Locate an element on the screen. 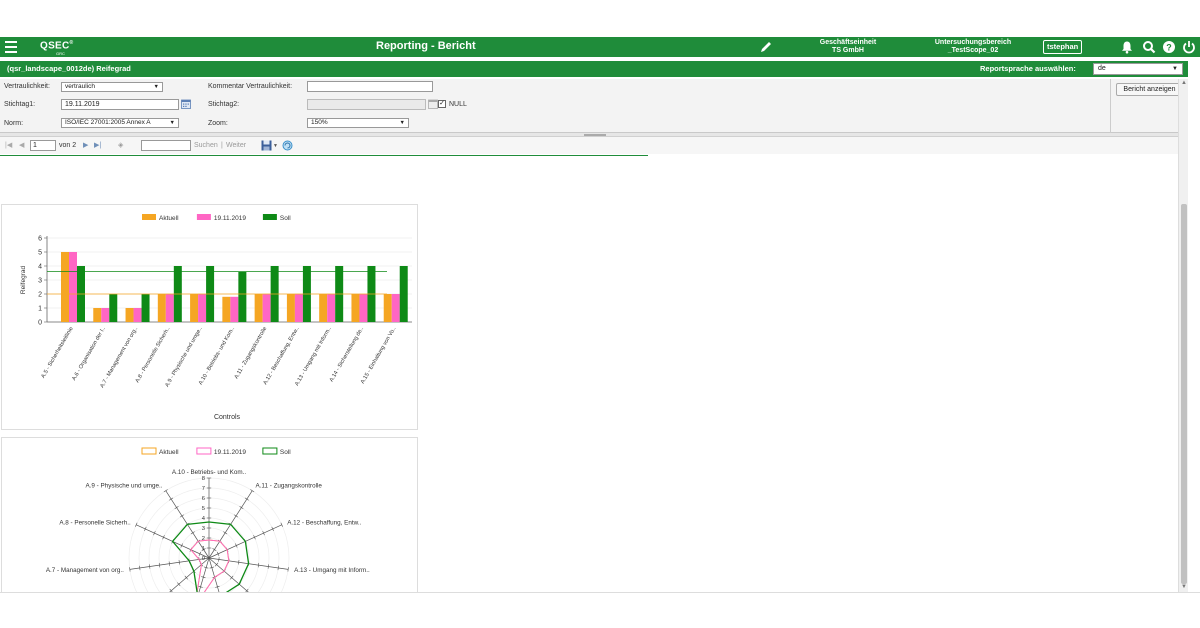  confidentiality-value: vertraulich is located at coordinates (80, 86).